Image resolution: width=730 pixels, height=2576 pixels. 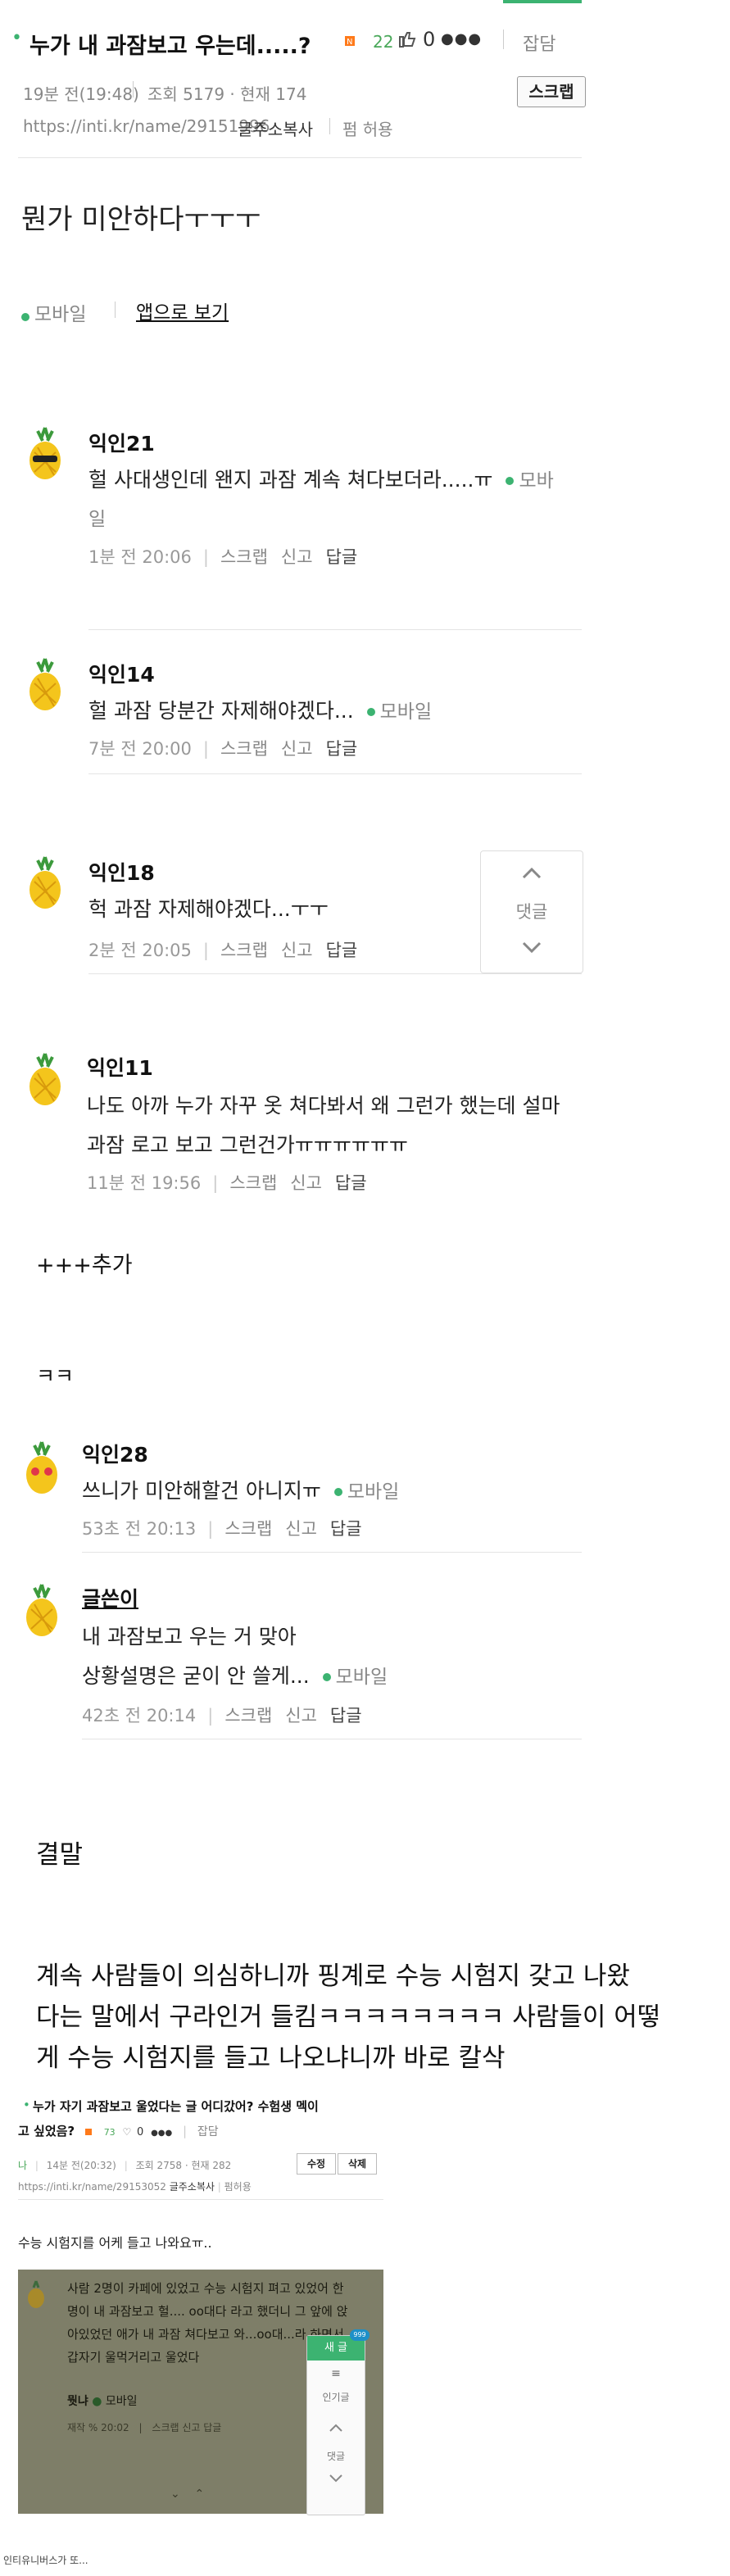 What do you see at coordinates (122, 675) in the screenshot?
I see `comment-author: 익인14` at bounding box center [122, 675].